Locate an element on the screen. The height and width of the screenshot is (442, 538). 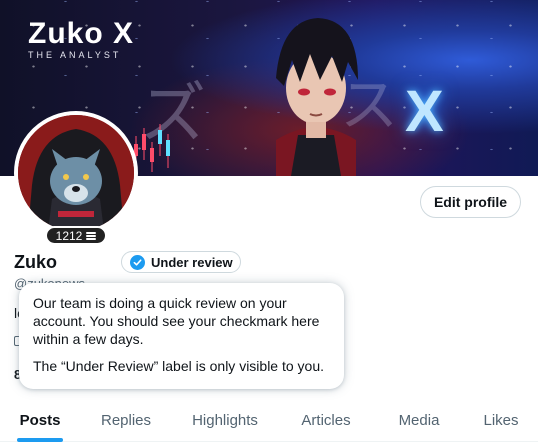
under-review-chip: Under review is located at coordinates (181, 262).